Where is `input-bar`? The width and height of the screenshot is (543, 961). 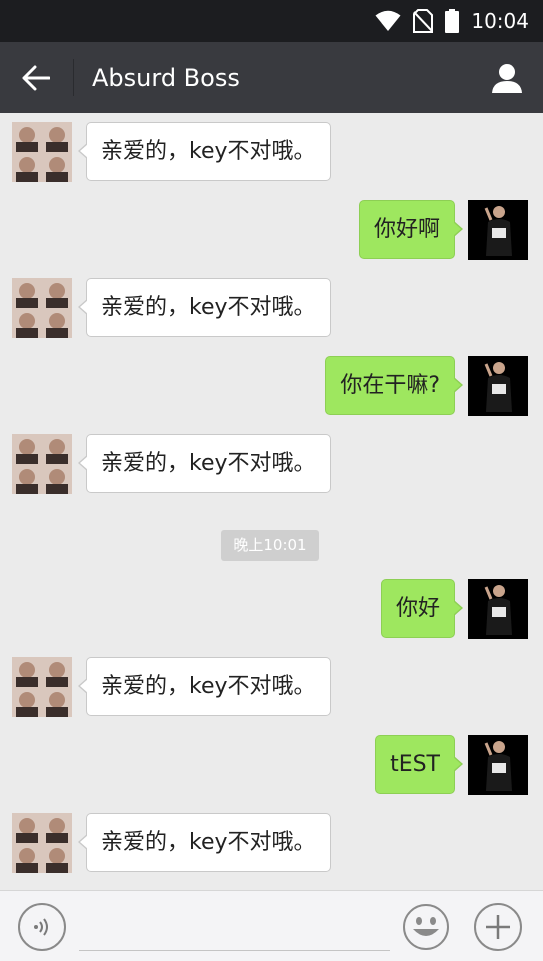 input-bar is located at coordinates (271, 925).